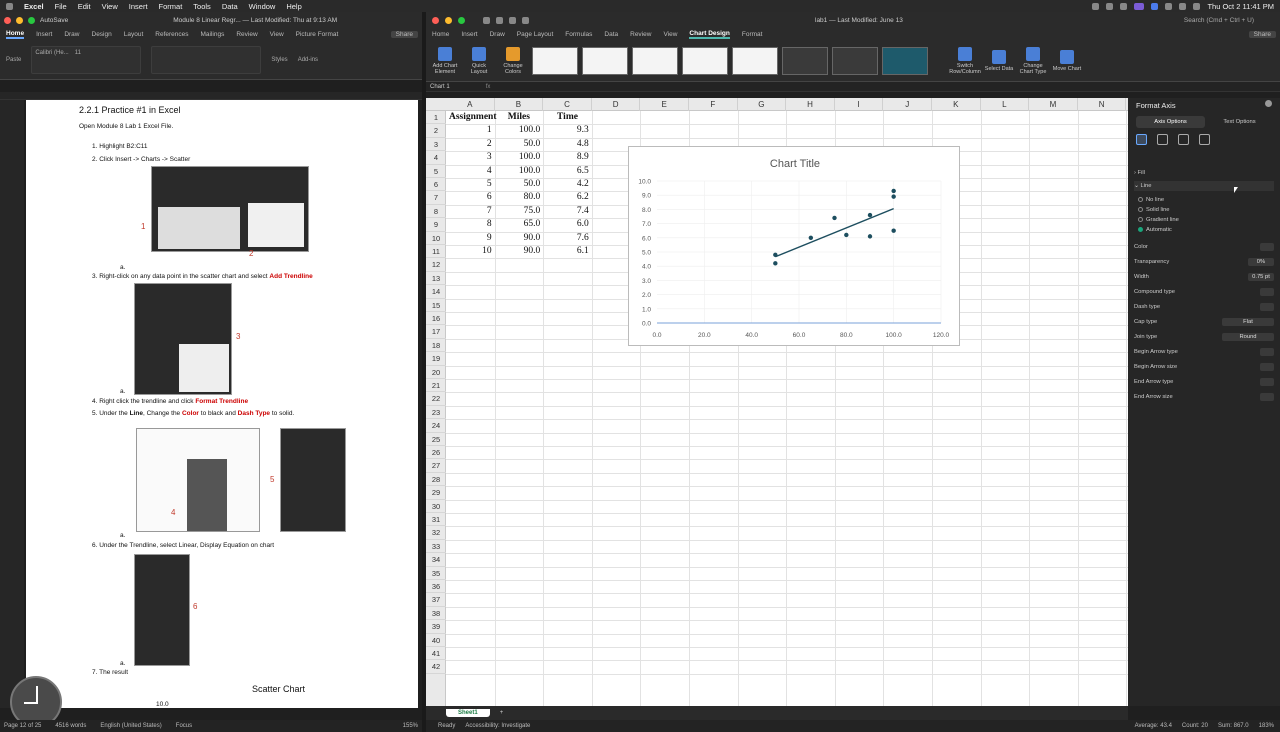 The height and width of the screenshot is (732, 1280). I want to click on word-tab-layout: Layout, so click(134, 34).